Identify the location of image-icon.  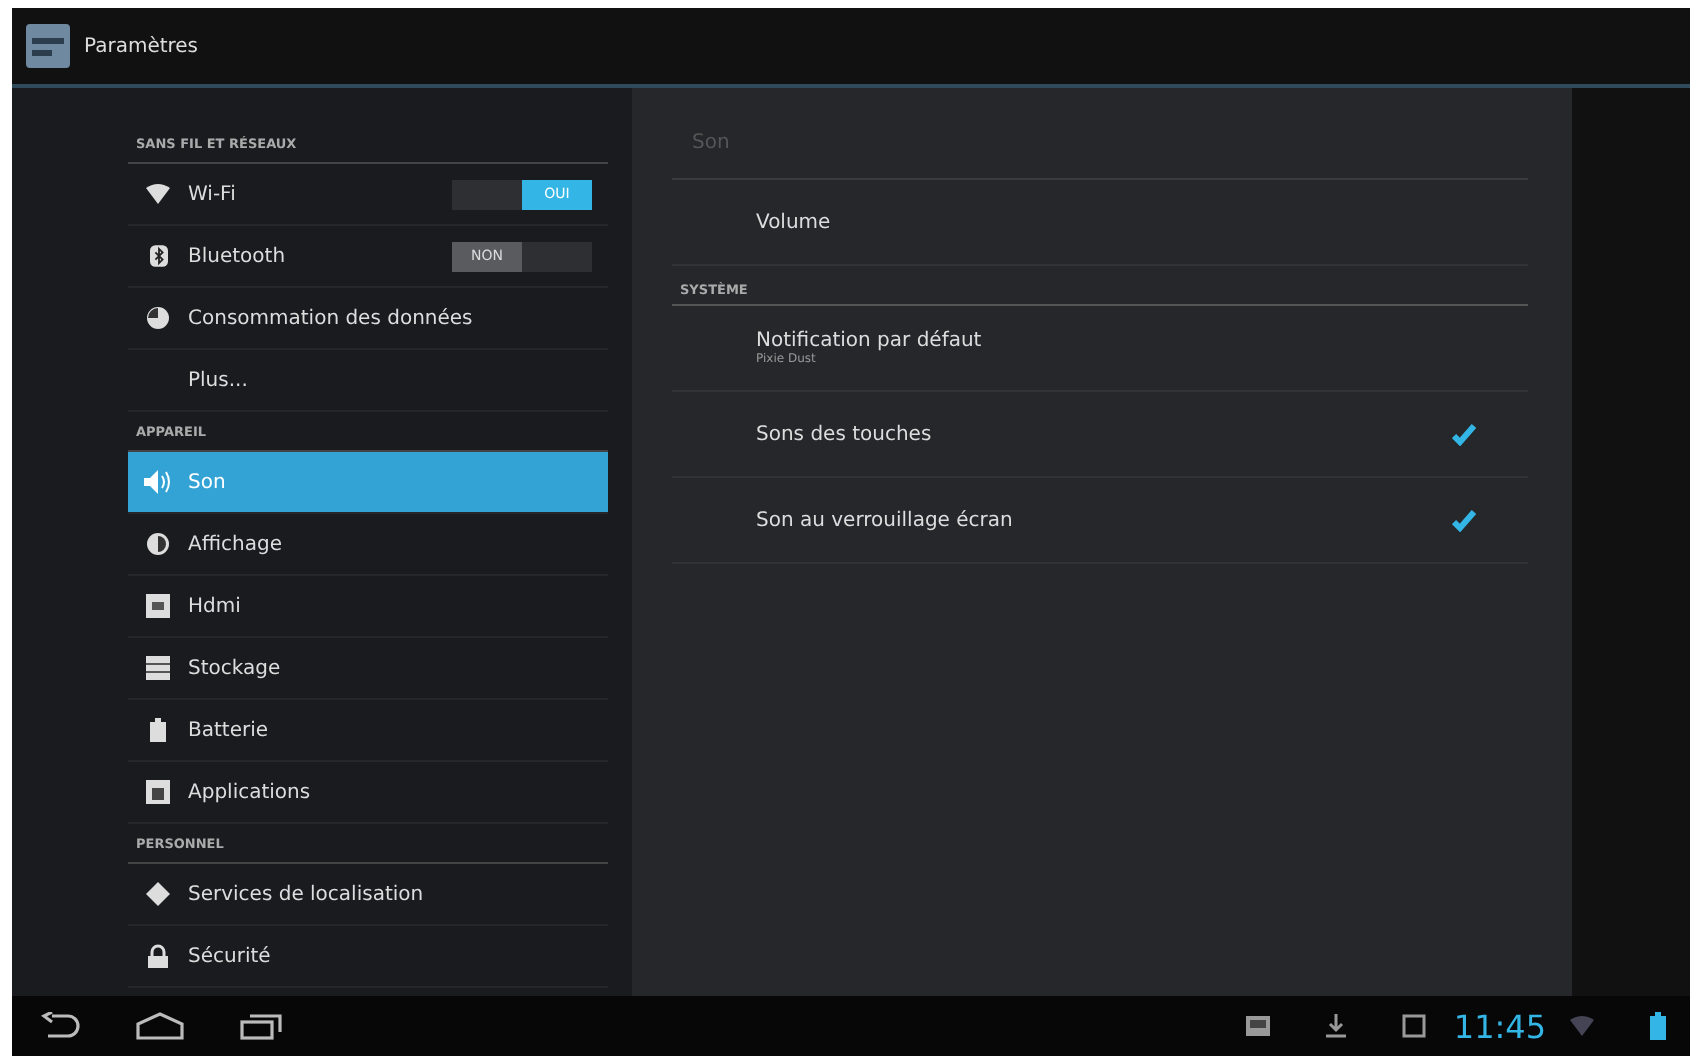
(1257, 1026).